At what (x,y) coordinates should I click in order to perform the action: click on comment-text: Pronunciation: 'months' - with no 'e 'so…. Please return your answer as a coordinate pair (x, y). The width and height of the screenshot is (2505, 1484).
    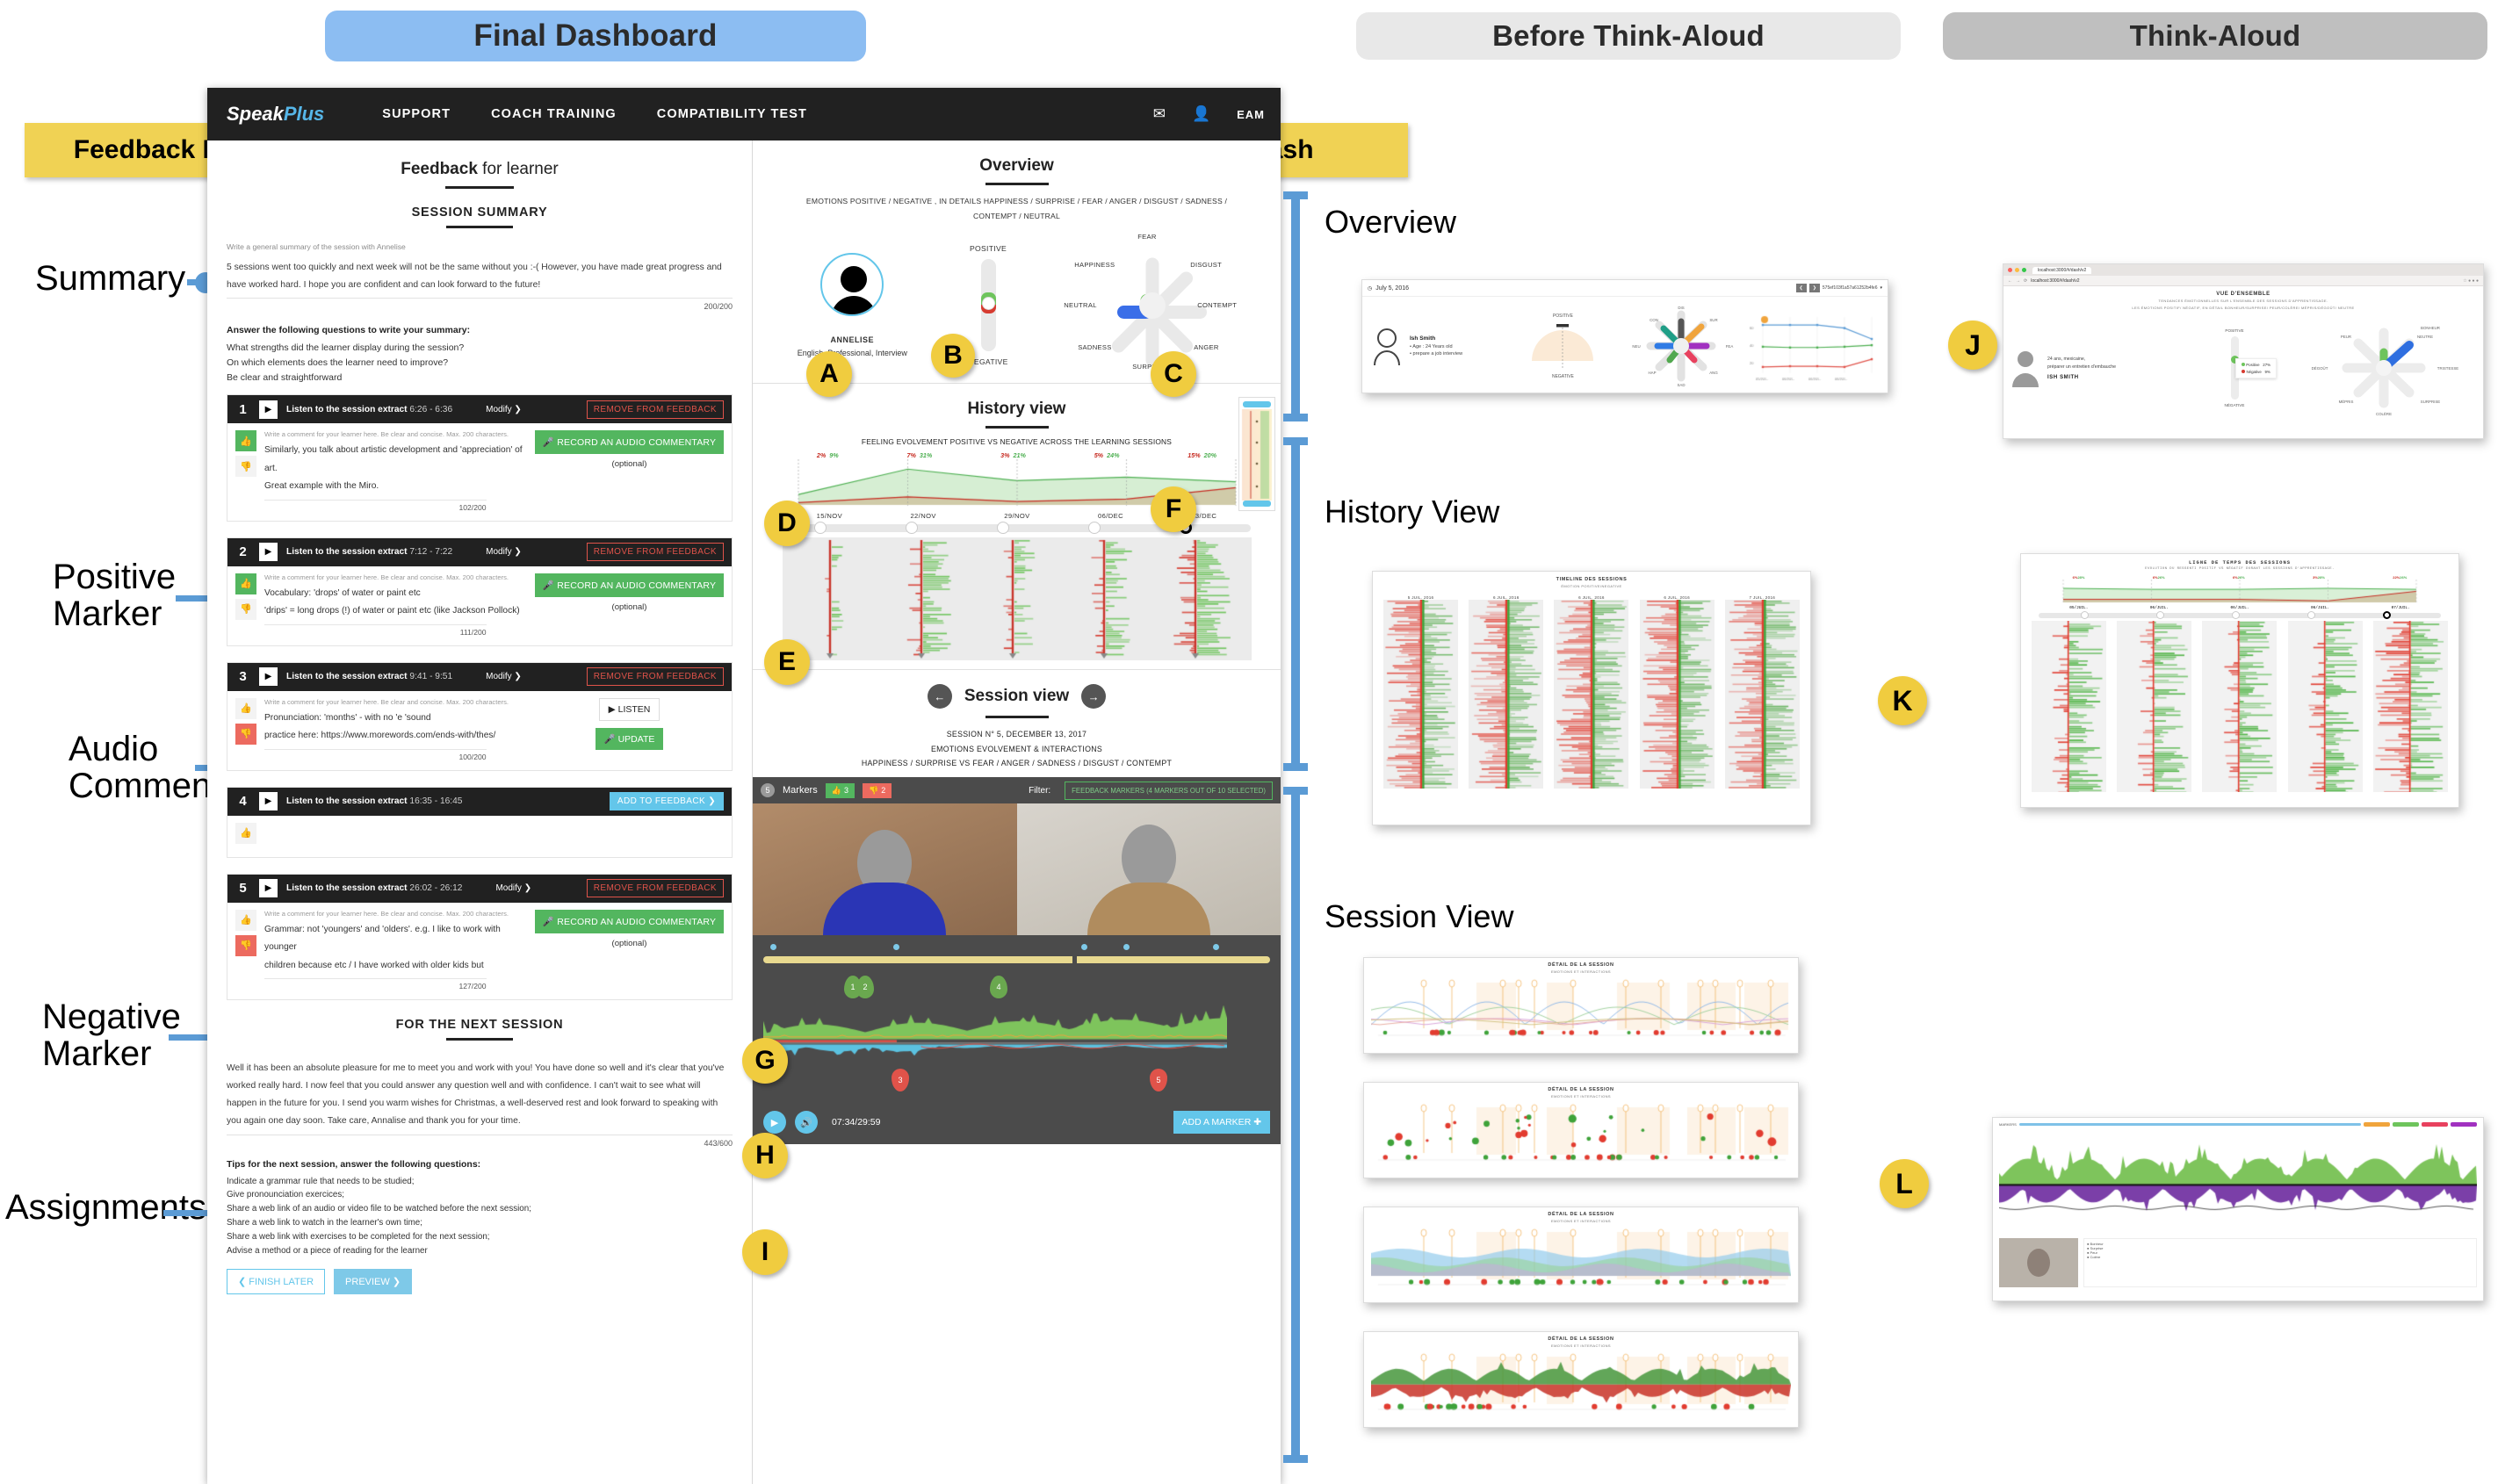
    Looking at the image, I should click on (399, 728).